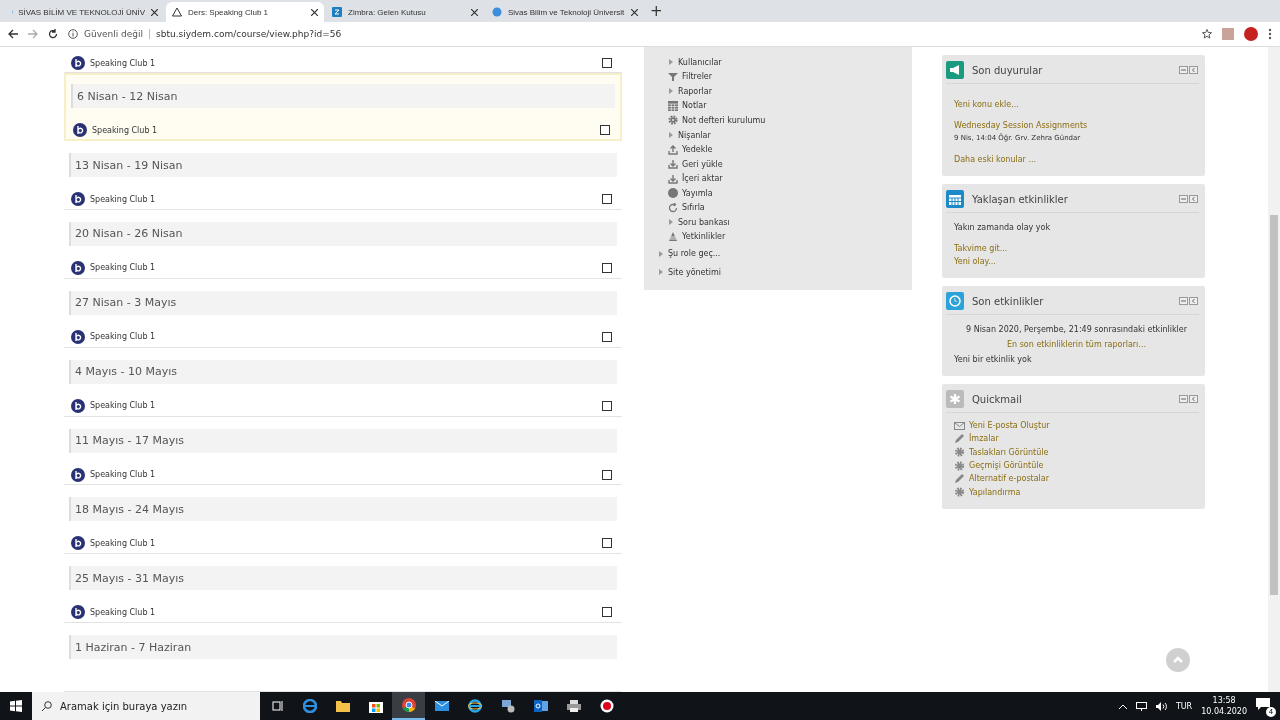 This screenshot has height=720, width=1280. I want to click on browser-tab: SİVAS BİLİM VE TEKNOLOJİ ÜNİV, so click(85, 12).